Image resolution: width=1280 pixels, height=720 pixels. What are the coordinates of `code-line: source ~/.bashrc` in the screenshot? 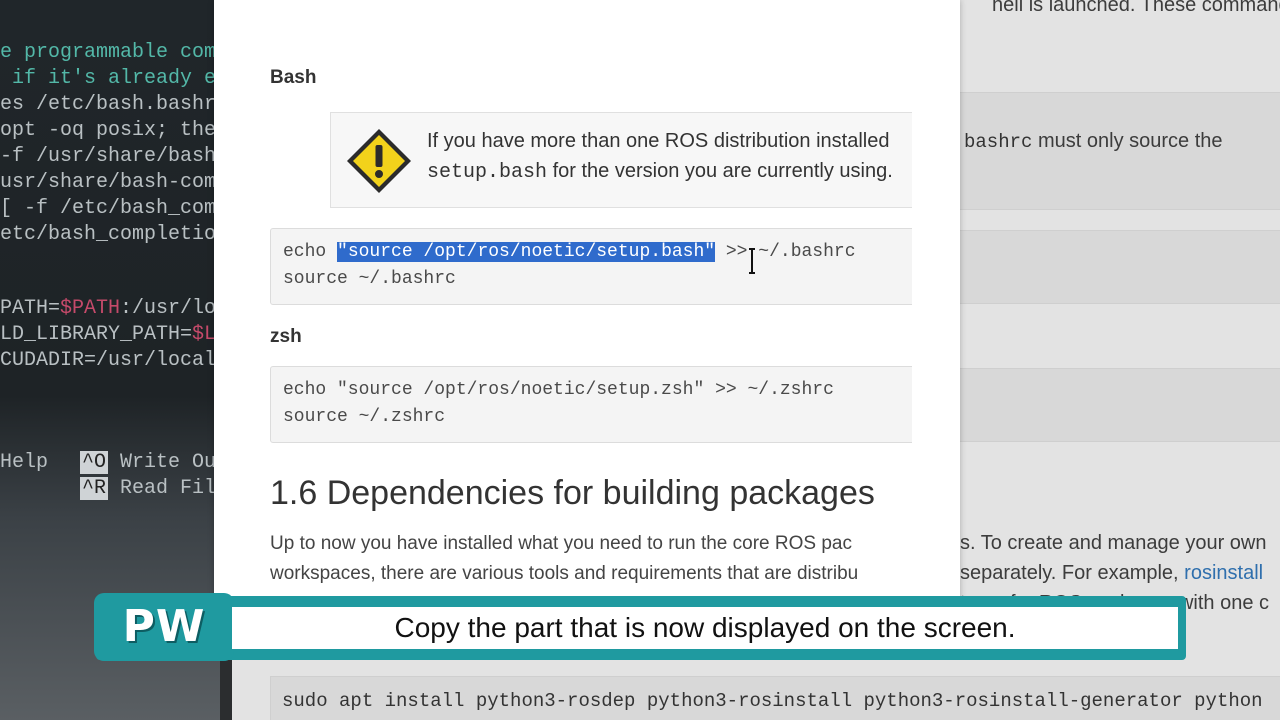 It's located at (369, 279).